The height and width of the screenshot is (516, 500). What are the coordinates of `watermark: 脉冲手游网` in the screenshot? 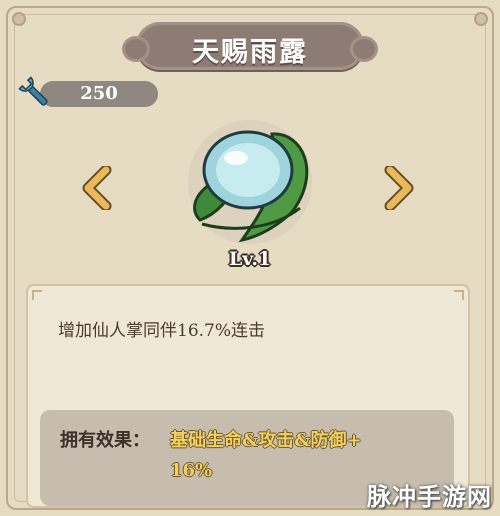 It's located at (429, 497).